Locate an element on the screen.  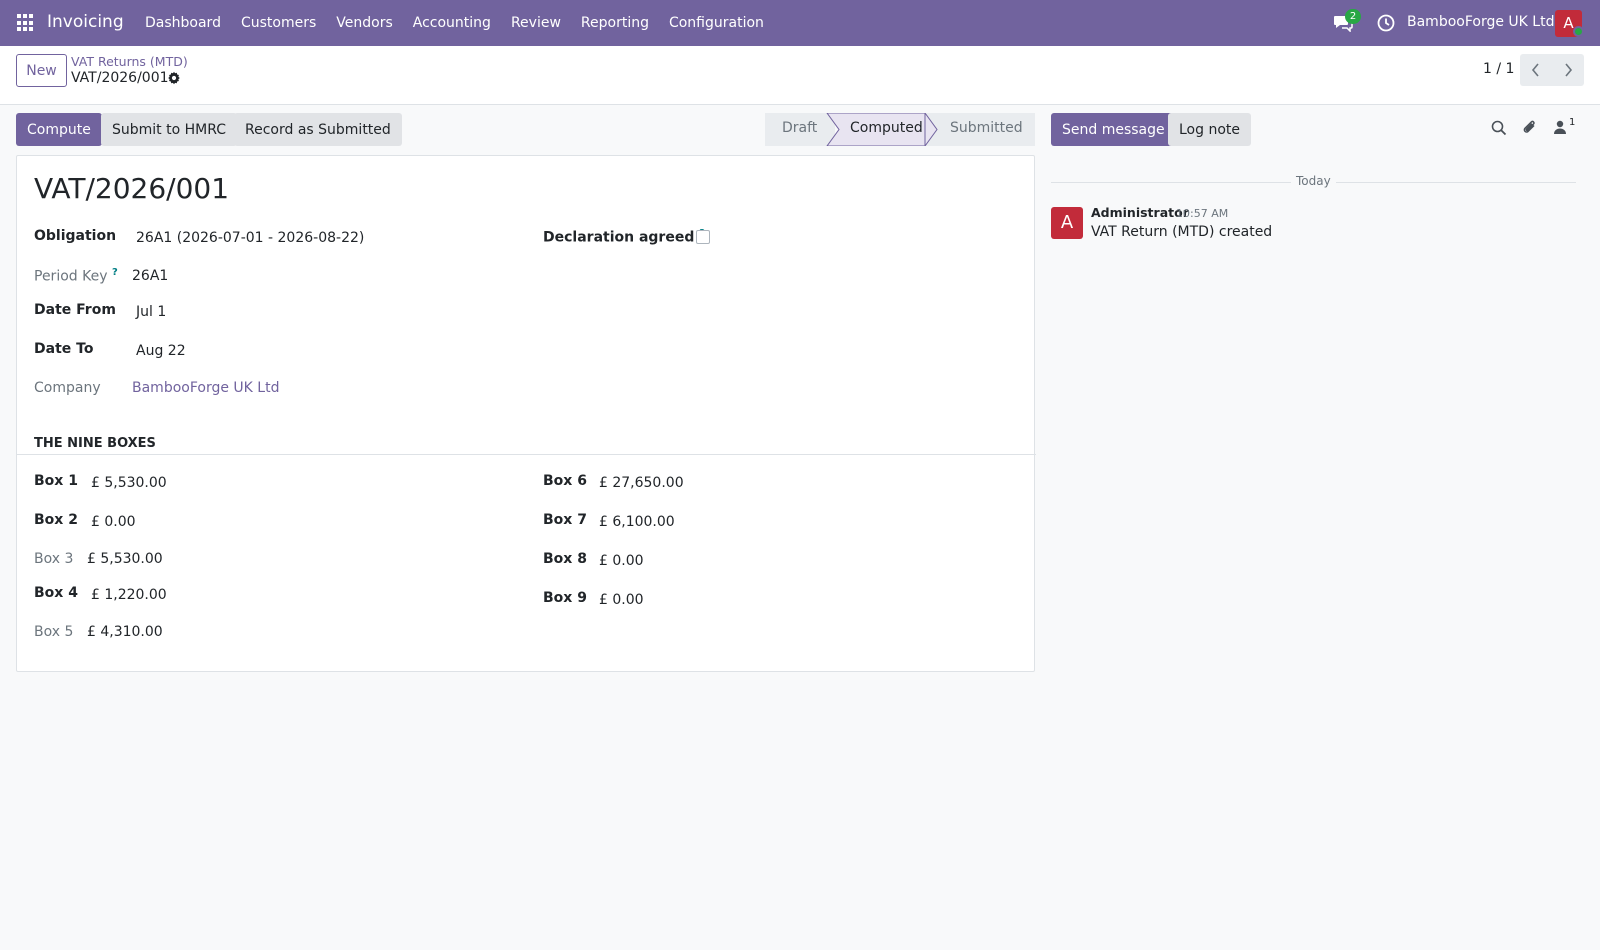
date-to-label: Date To is located at coordinates (64, 349).